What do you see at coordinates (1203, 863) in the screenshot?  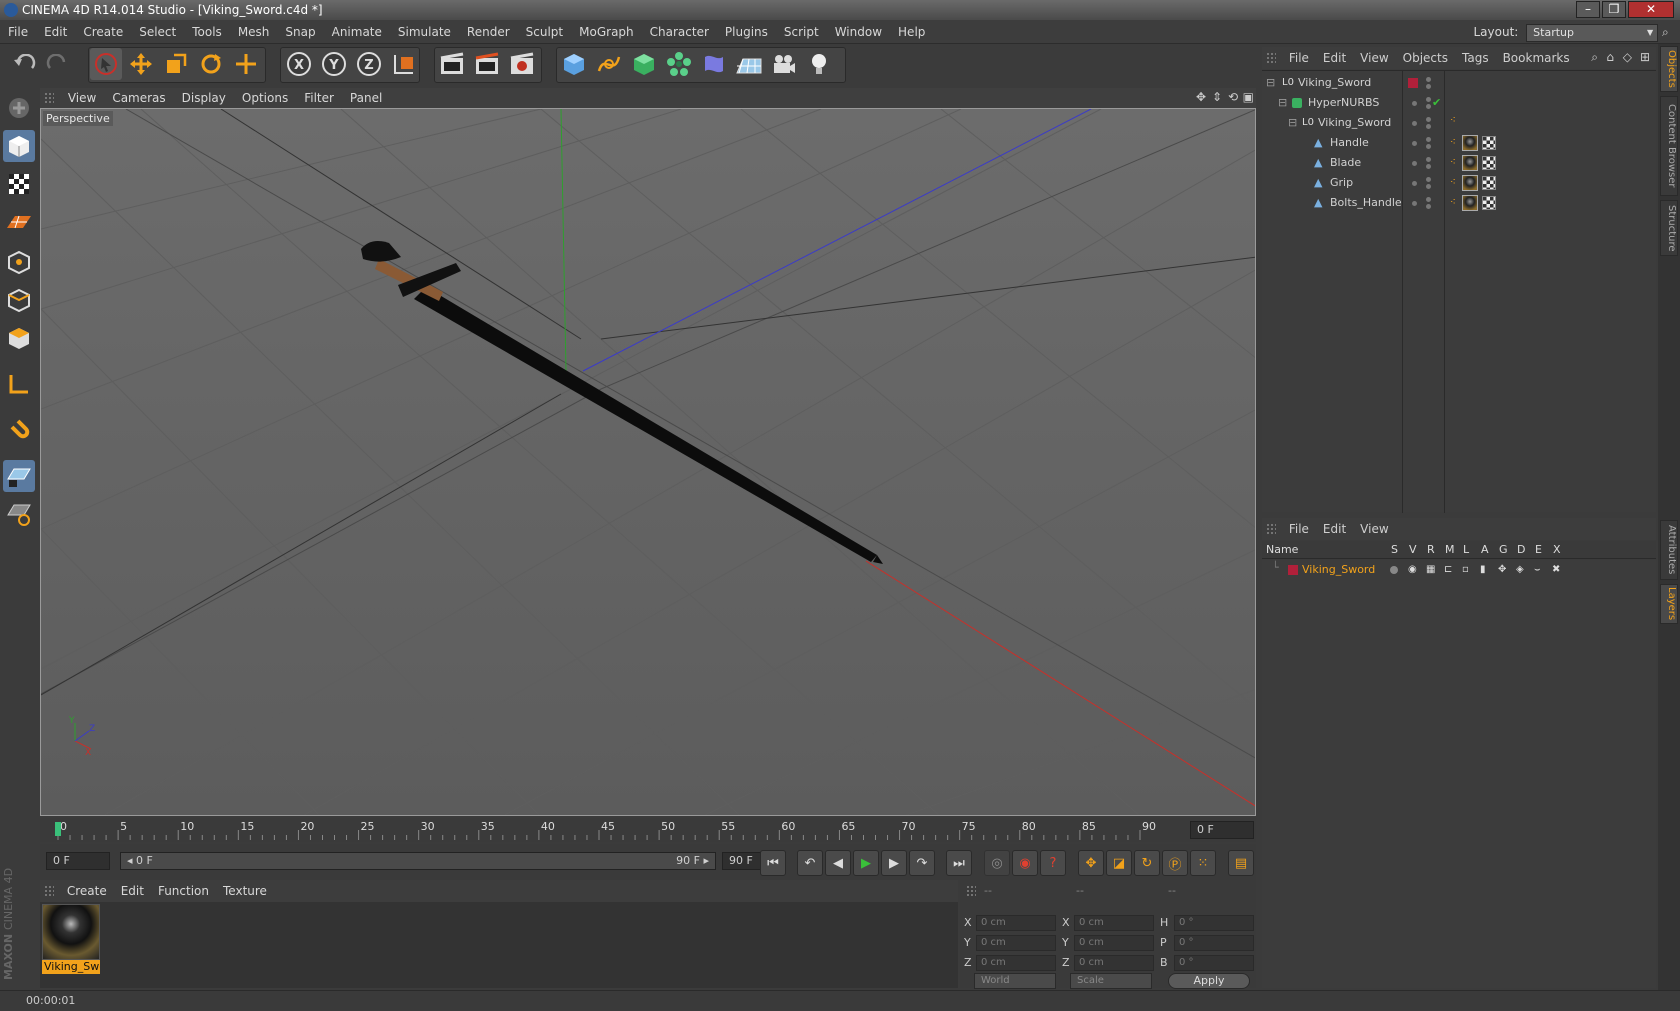 I see `key-pla-icon: ⁙` at bounding box center [1203, 863].